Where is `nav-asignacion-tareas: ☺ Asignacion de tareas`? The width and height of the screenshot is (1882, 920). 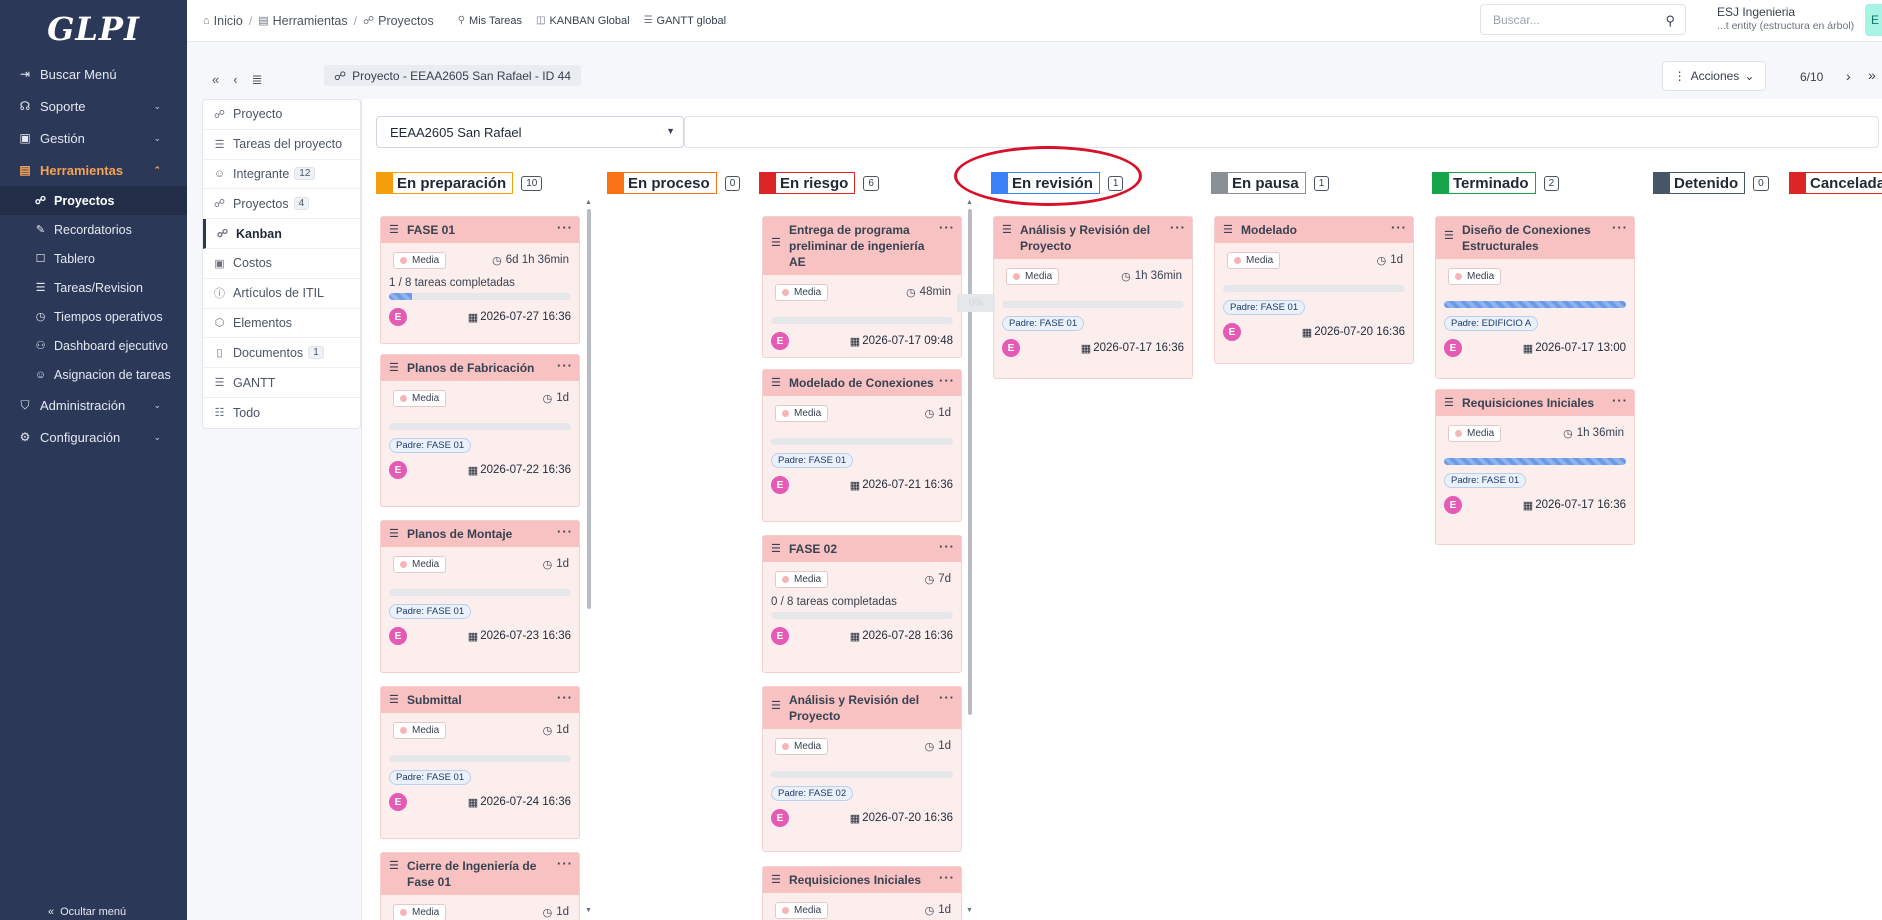
nav-asignacion-tareas: ☺ Asignacion de tareas is located at coordinates (93, 374).